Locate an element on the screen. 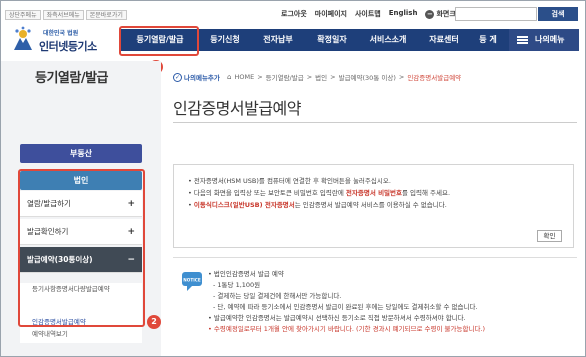  notice-text: 는 인감증명서 발급예약 서비스를 이용하실 수 없습니다. is located at coordinates (370, 205).